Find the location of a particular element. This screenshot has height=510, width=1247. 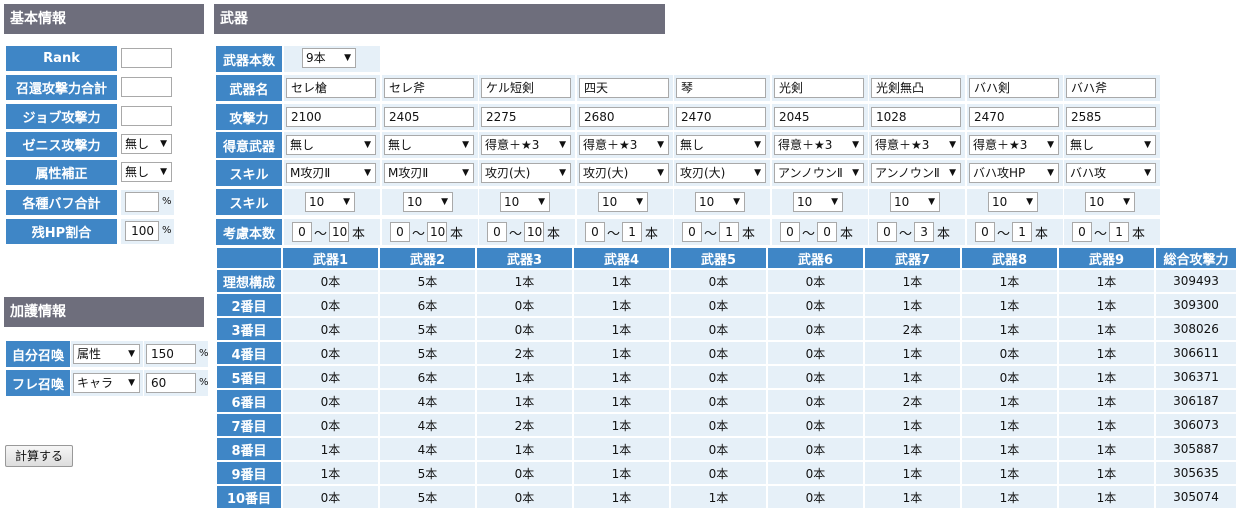

weapon-count-select: 9本 ▼ is located at coordinates (329, 58).